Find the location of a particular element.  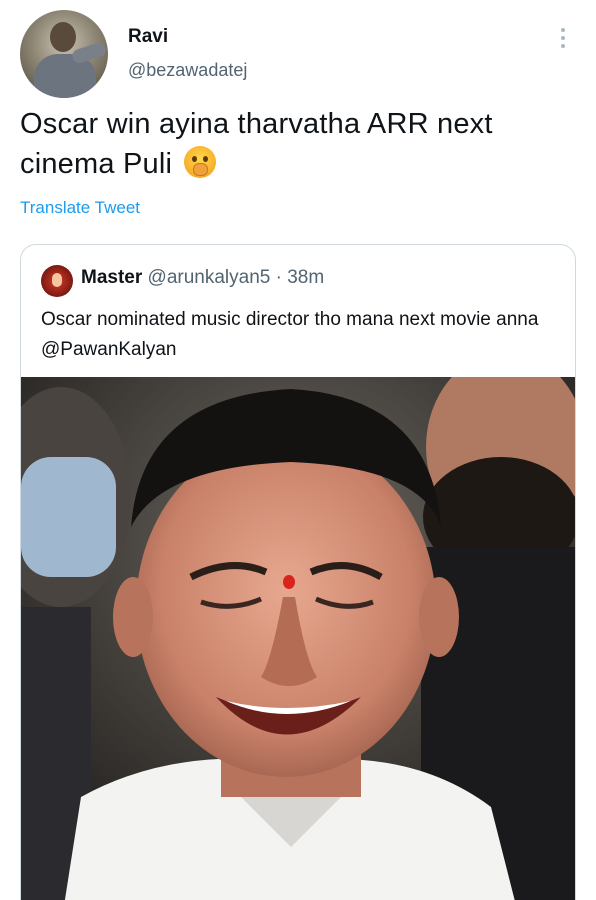

more-vertical-icon is located at coordinates (563, 39).